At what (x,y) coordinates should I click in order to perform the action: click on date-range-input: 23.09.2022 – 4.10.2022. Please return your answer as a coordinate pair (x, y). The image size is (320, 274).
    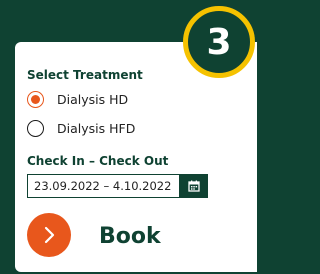
    Looking at the image, I should click on (103, 186).